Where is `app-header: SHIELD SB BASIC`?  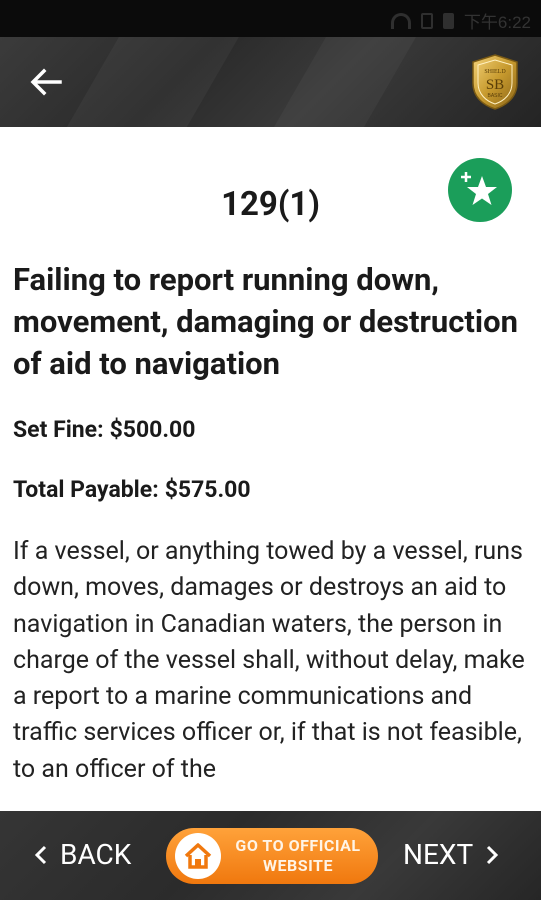
app-header: SHIELD SB BASIC is located at coordinates (270, 82).